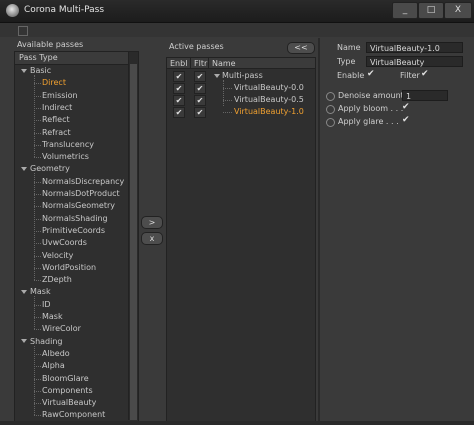  Describe the element at coordinates (53, 366) in the screenshot. I see `tree-item: Alpha` at that location.